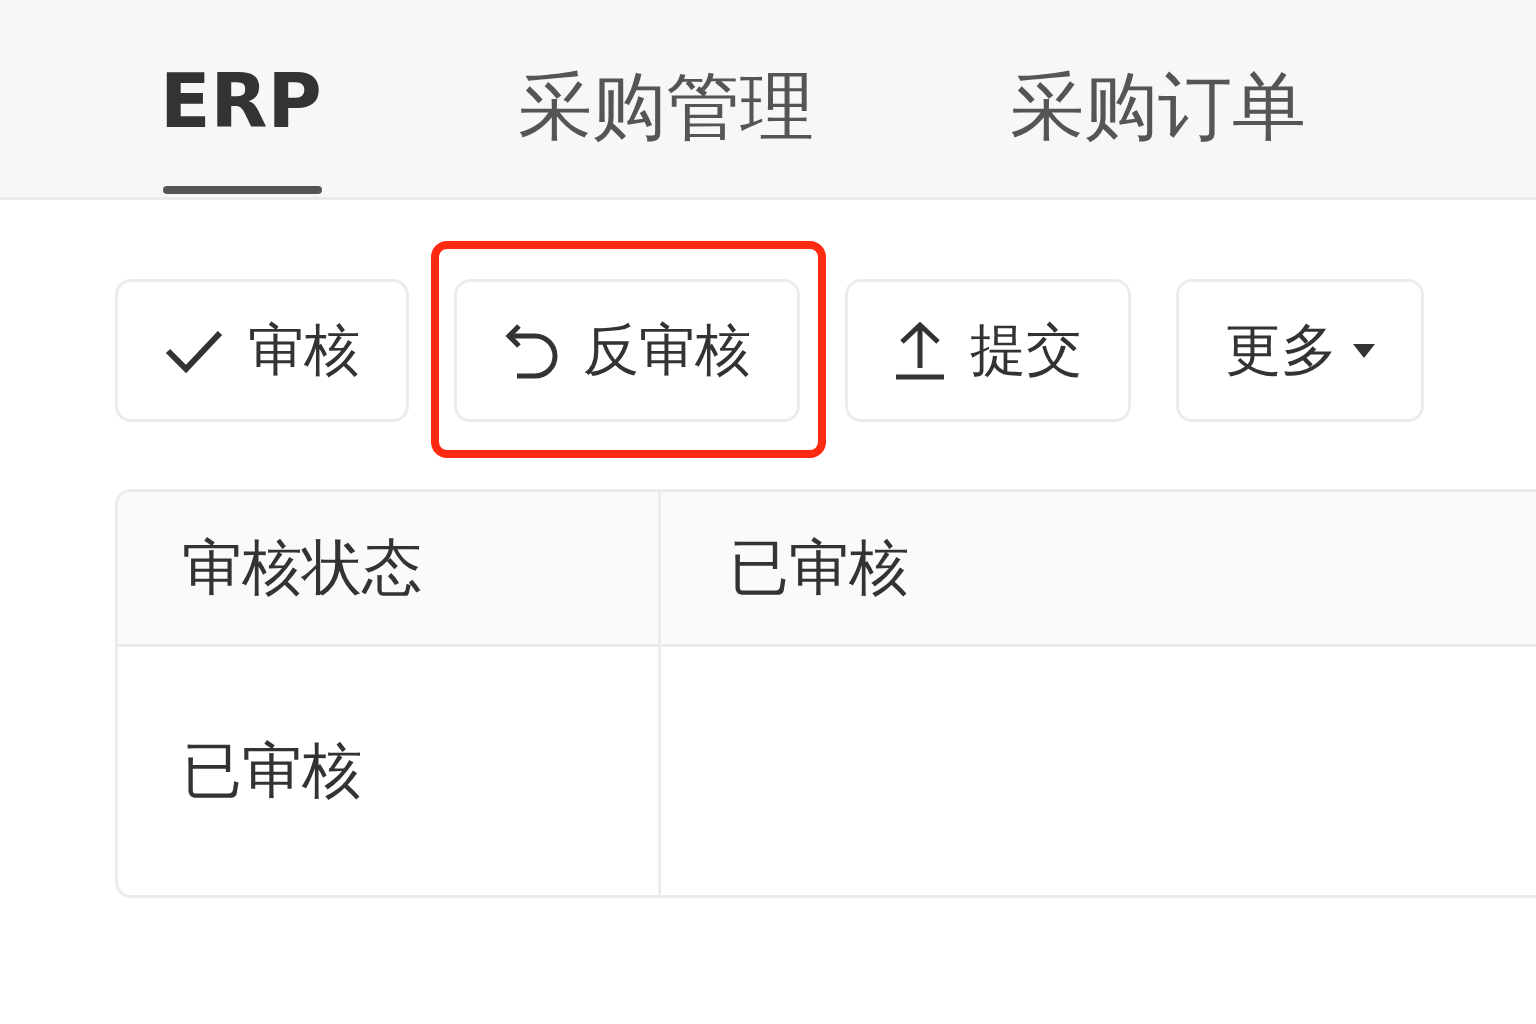 Image resolution: width=1536 pixels, height=1024 pixels. Describe the element at coordinates (1364, 350) in the screenshot. I see `caret-icon` at that location.